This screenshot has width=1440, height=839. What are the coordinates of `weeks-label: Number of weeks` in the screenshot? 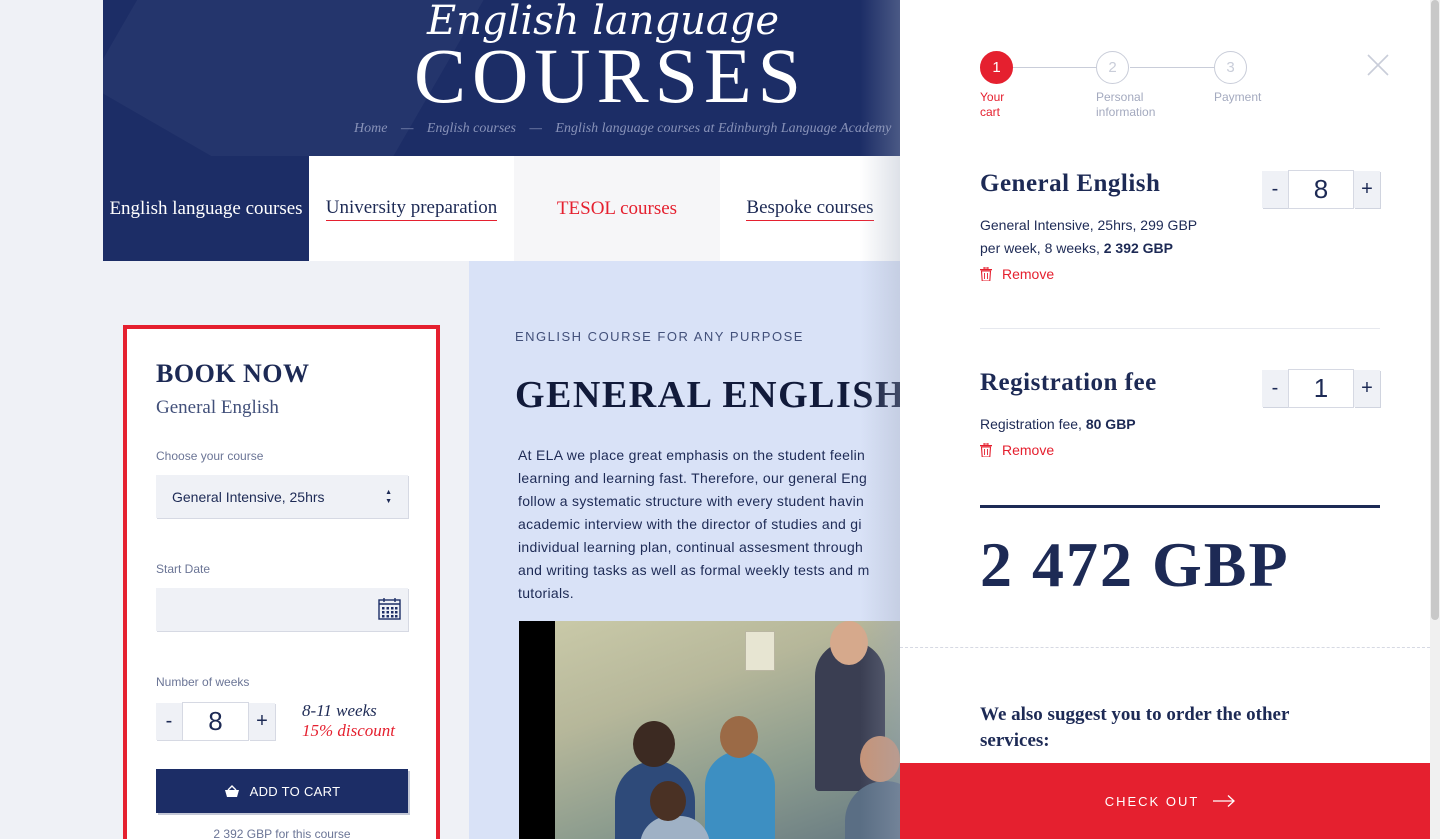 It's located at (203, 682).